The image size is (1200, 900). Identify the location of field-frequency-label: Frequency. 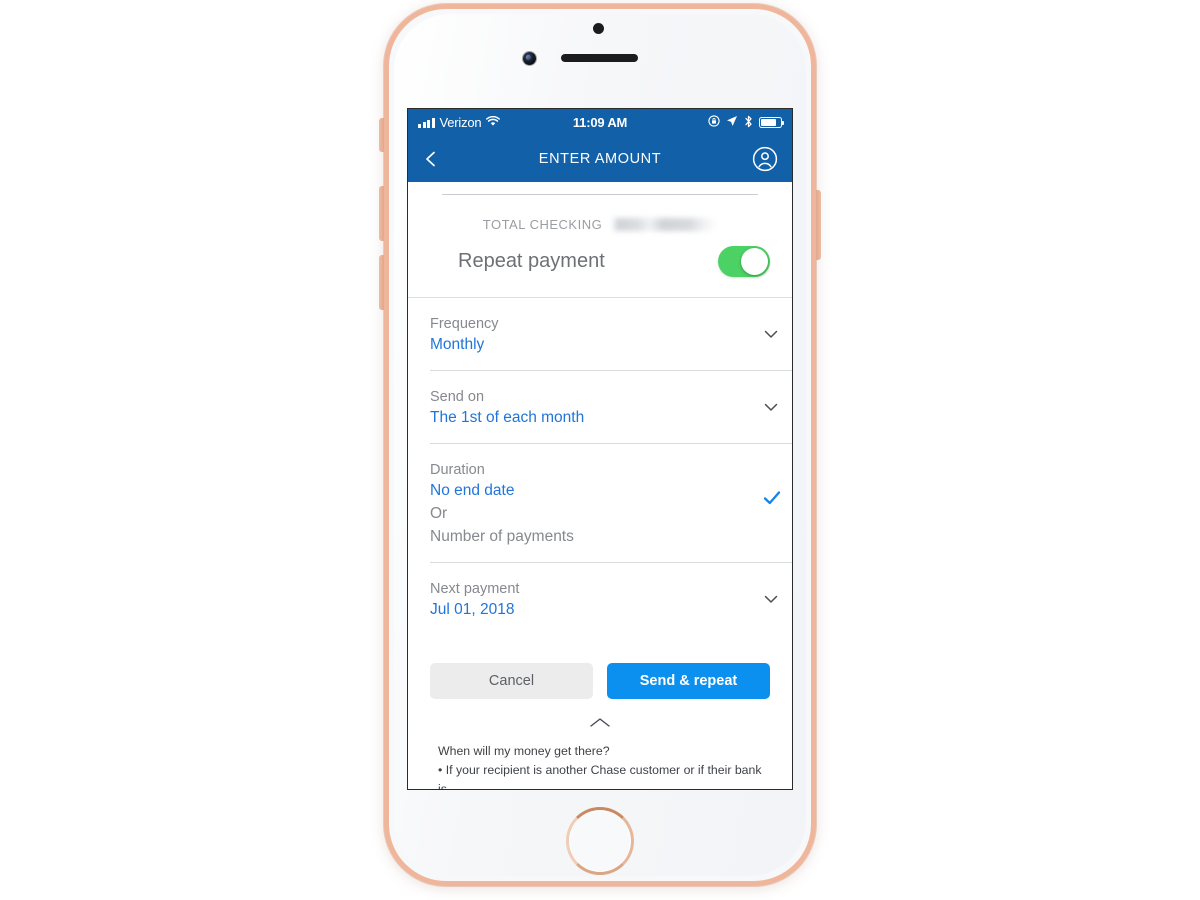
(464, 324).